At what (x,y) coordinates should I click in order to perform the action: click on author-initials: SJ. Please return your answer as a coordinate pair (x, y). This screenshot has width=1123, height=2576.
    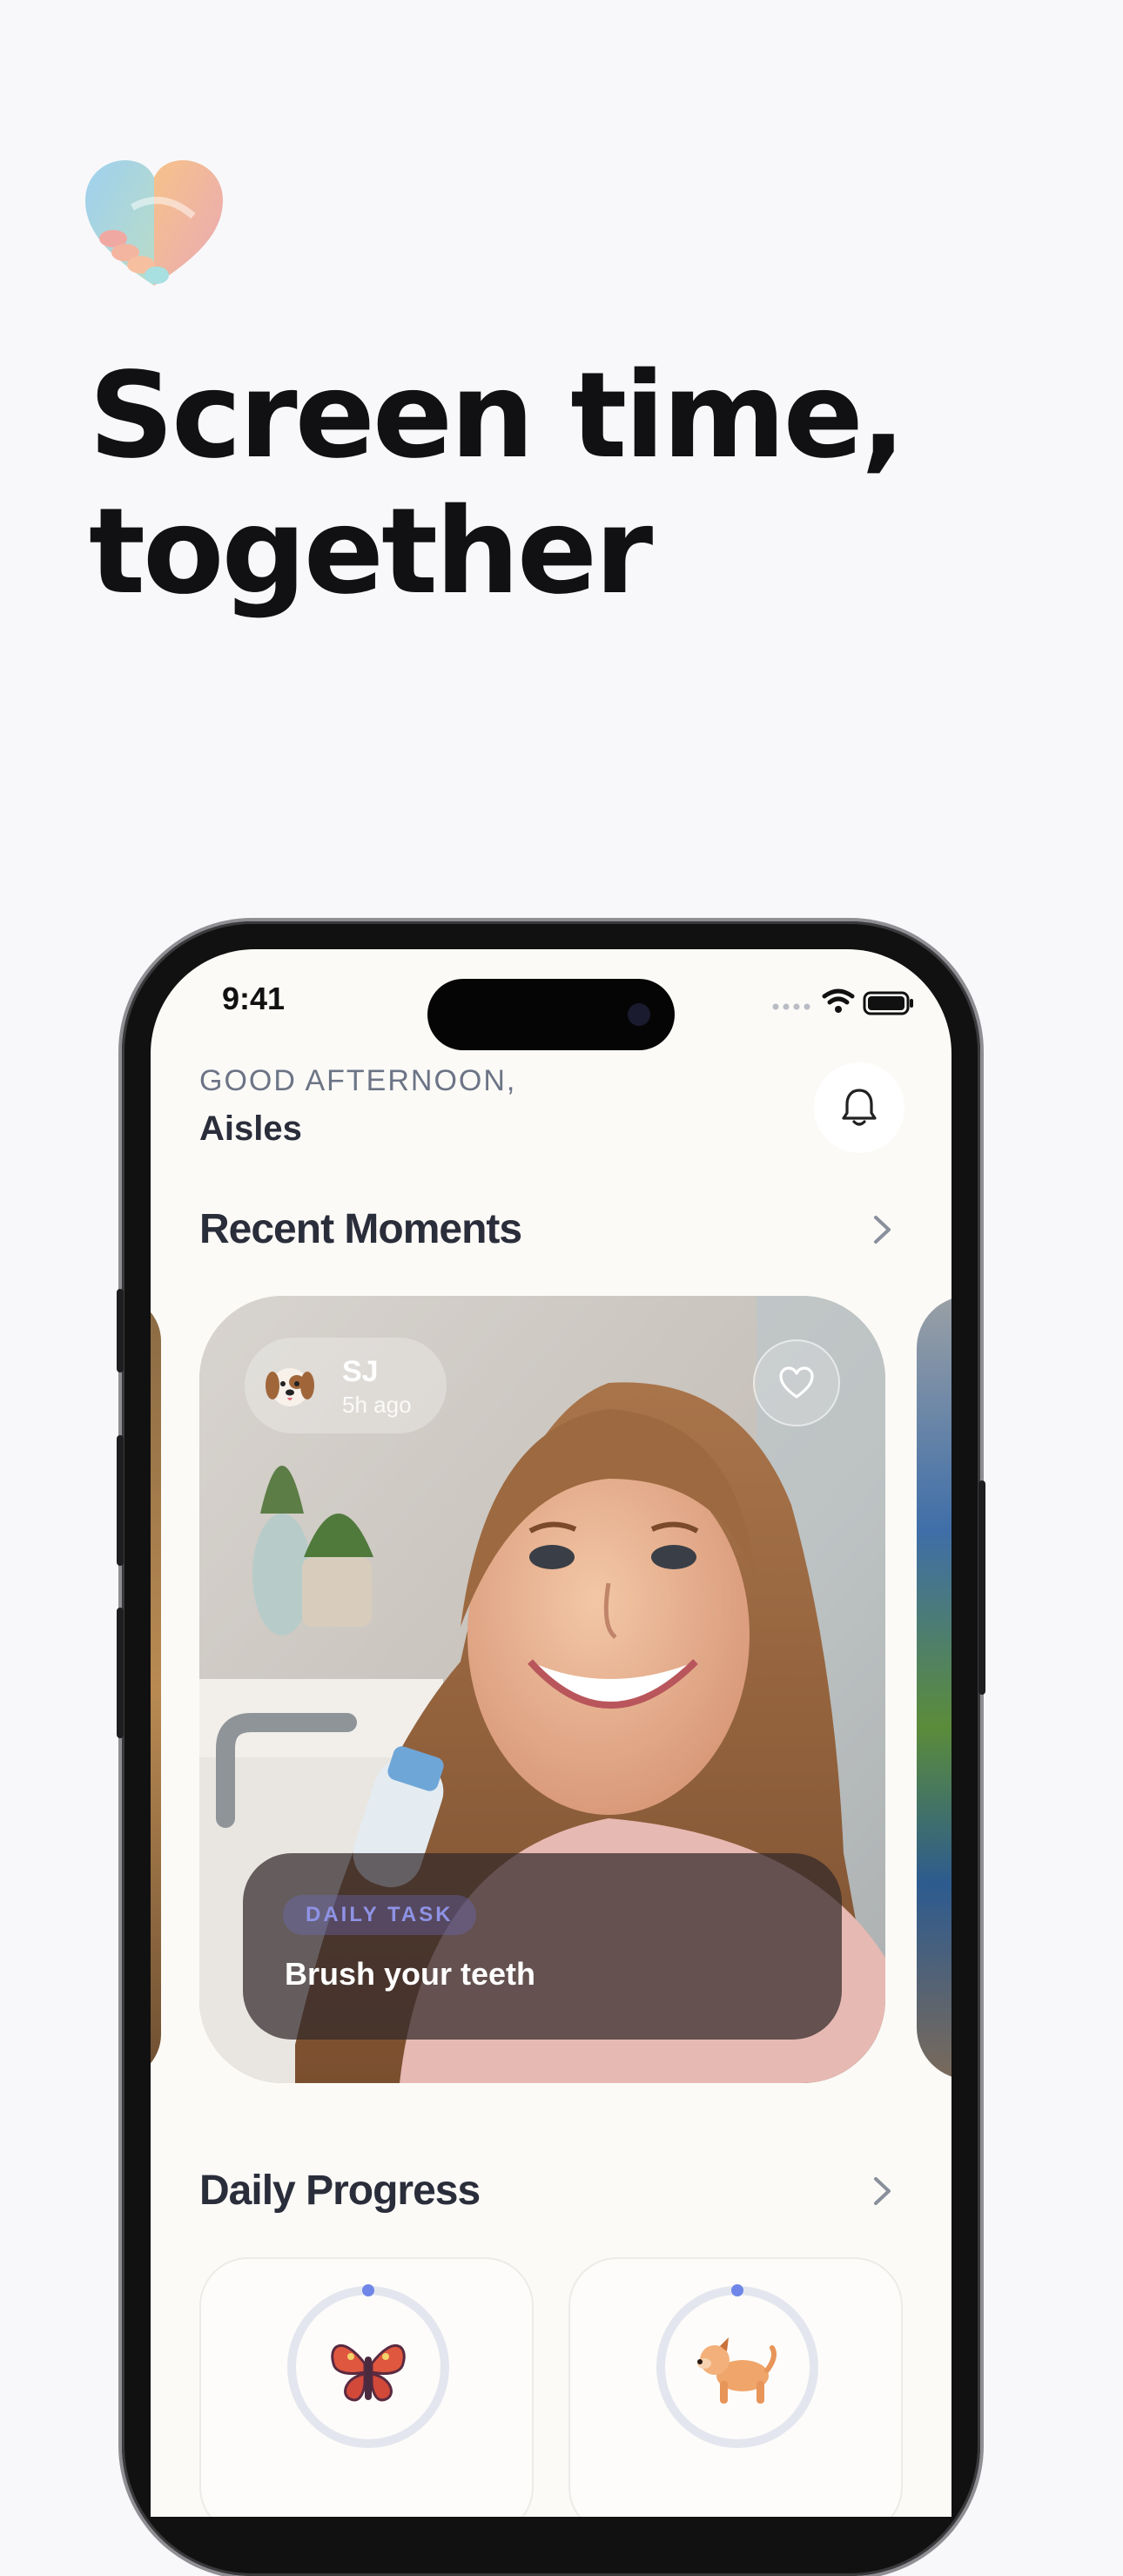
    Looking at the image, I should click on (361, 1371).